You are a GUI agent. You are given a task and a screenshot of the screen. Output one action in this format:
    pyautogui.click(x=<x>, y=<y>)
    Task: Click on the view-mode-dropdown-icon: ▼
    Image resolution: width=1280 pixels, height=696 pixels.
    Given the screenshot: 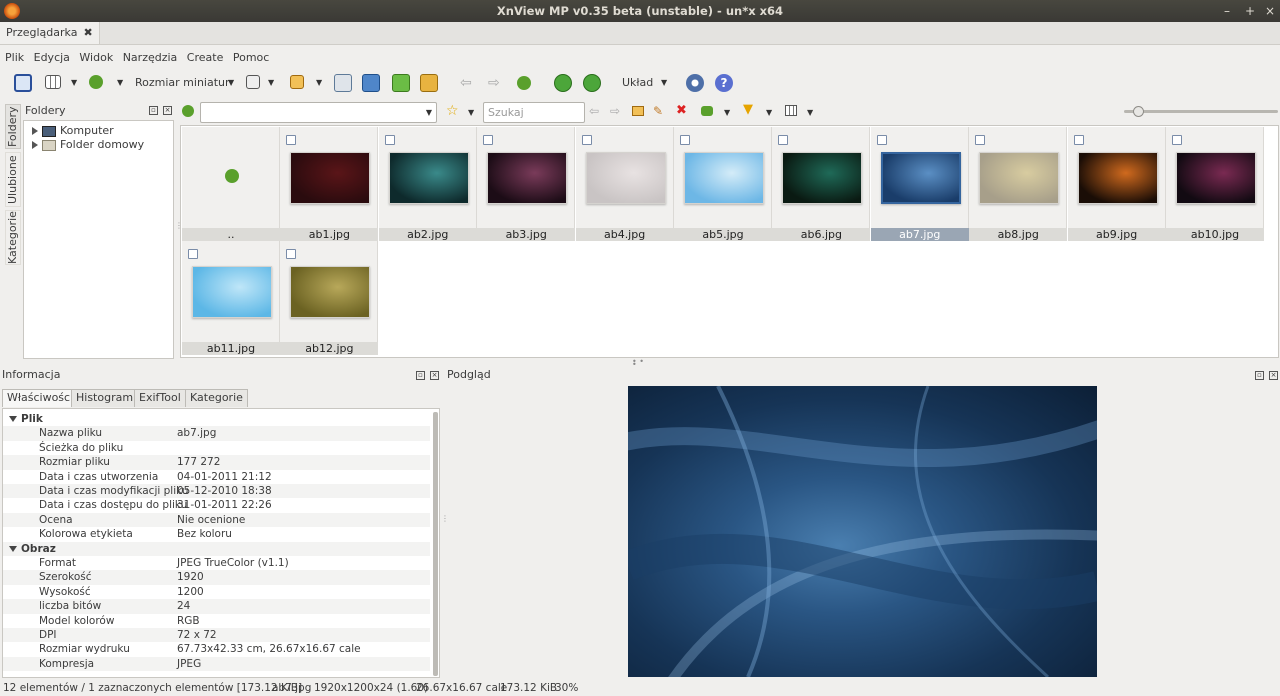 What is the action you would take?
    pyautogui.click(x=74, y=82)
    